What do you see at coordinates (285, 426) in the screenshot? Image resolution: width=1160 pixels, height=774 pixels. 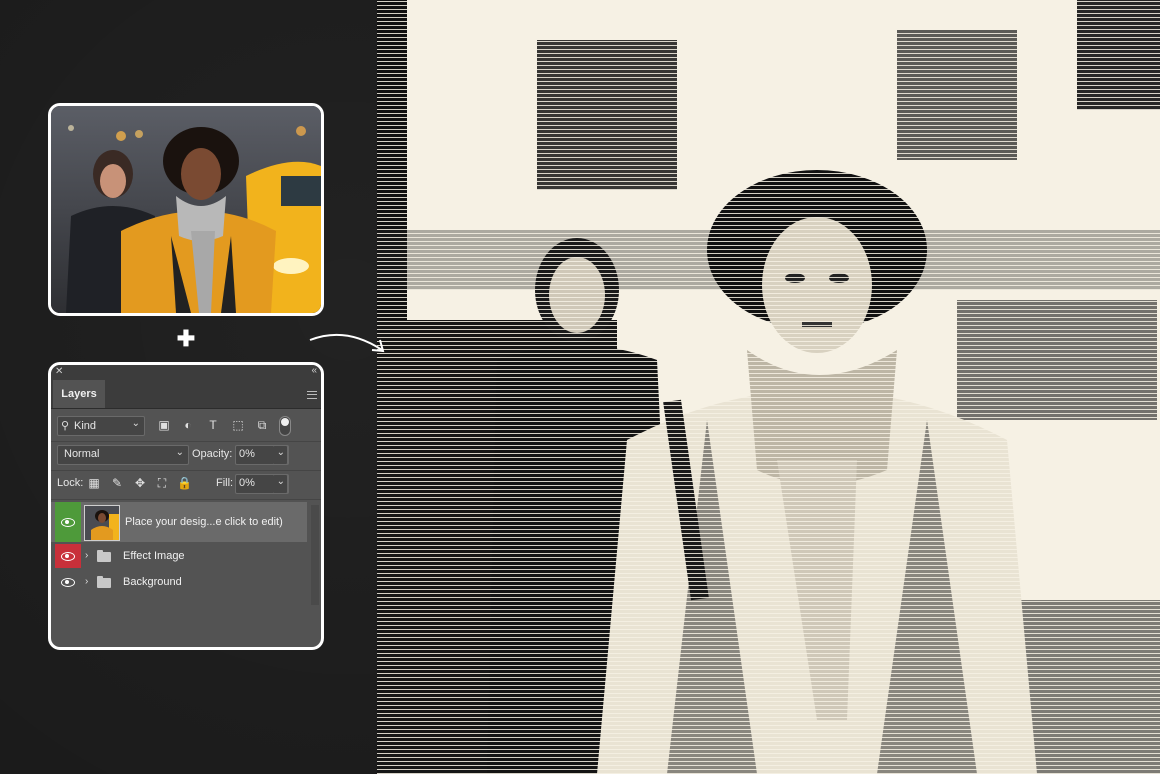 I see `filter-toggle-icon` at bounding box center [285, 426].